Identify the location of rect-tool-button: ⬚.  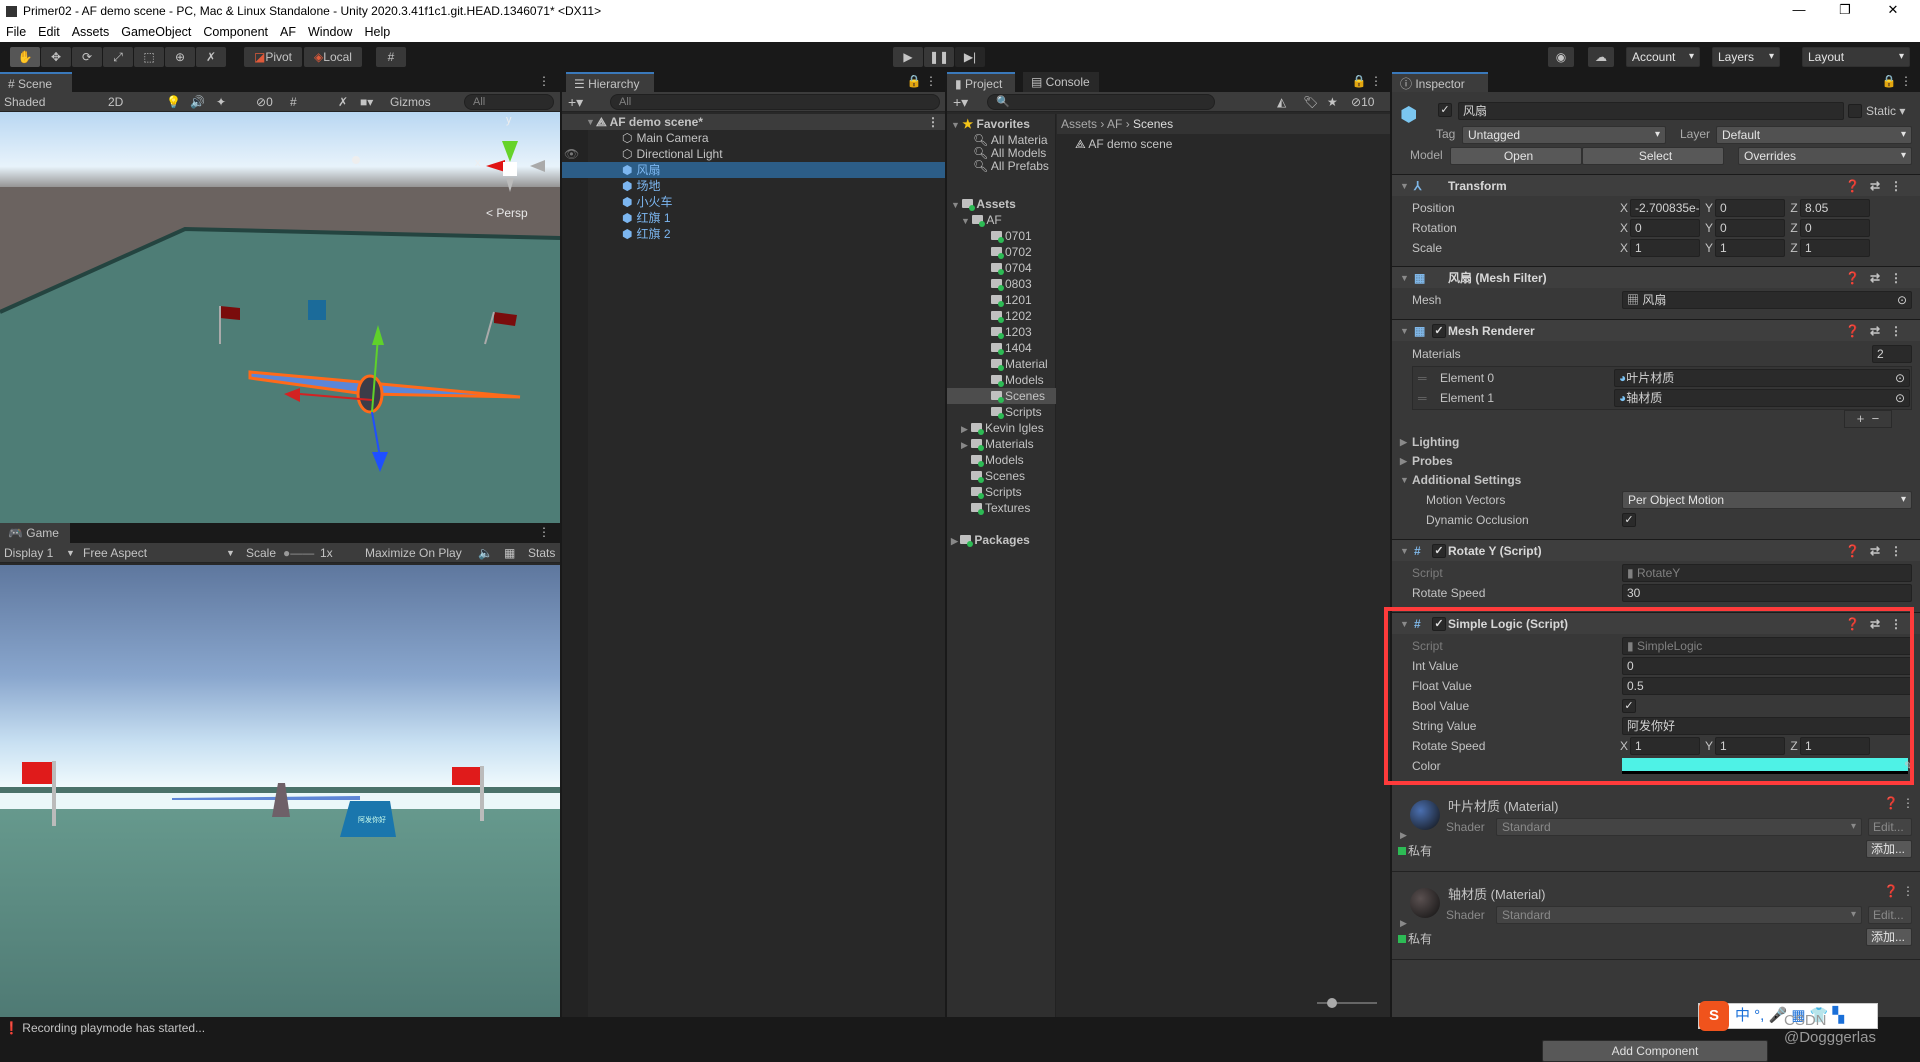
(149, 57).